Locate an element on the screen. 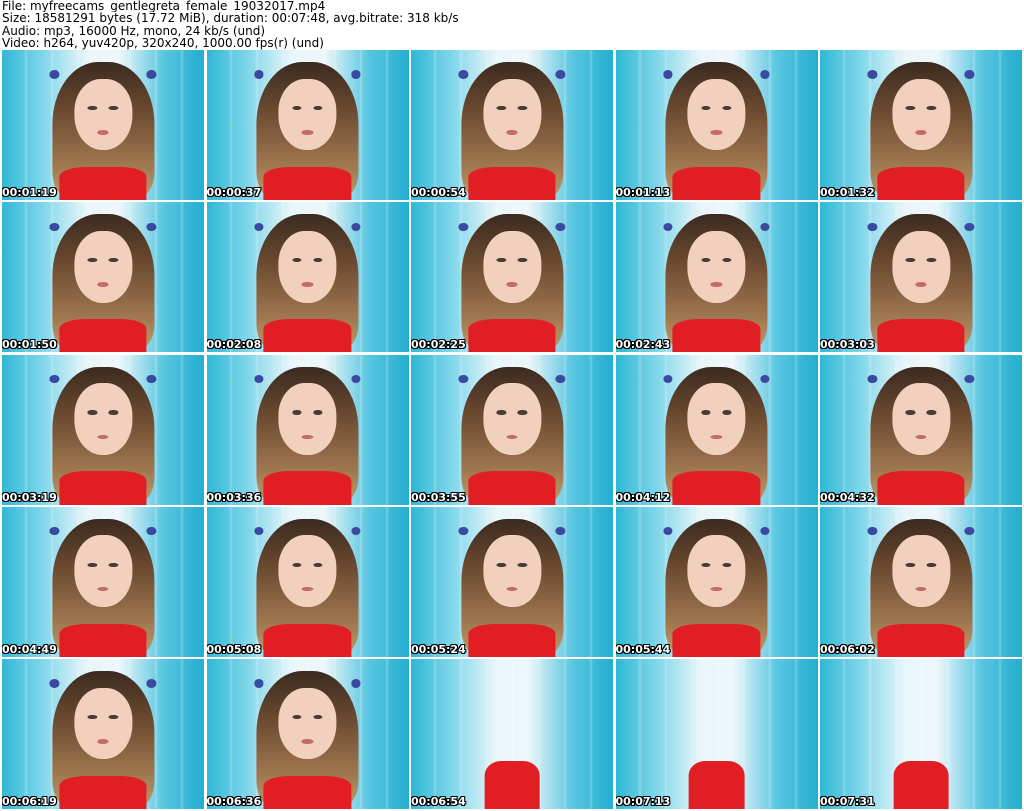  timestamp-label: 00:05:44 is located at coordinates (643, 649).